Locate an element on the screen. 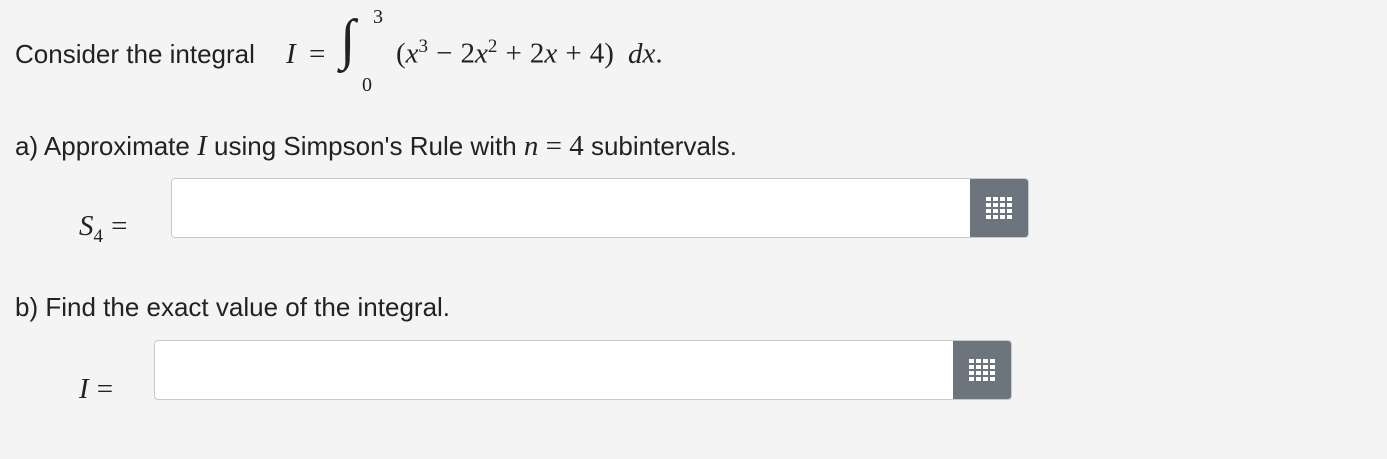  s-subscript: 4 is located at coordinates (98, 236).